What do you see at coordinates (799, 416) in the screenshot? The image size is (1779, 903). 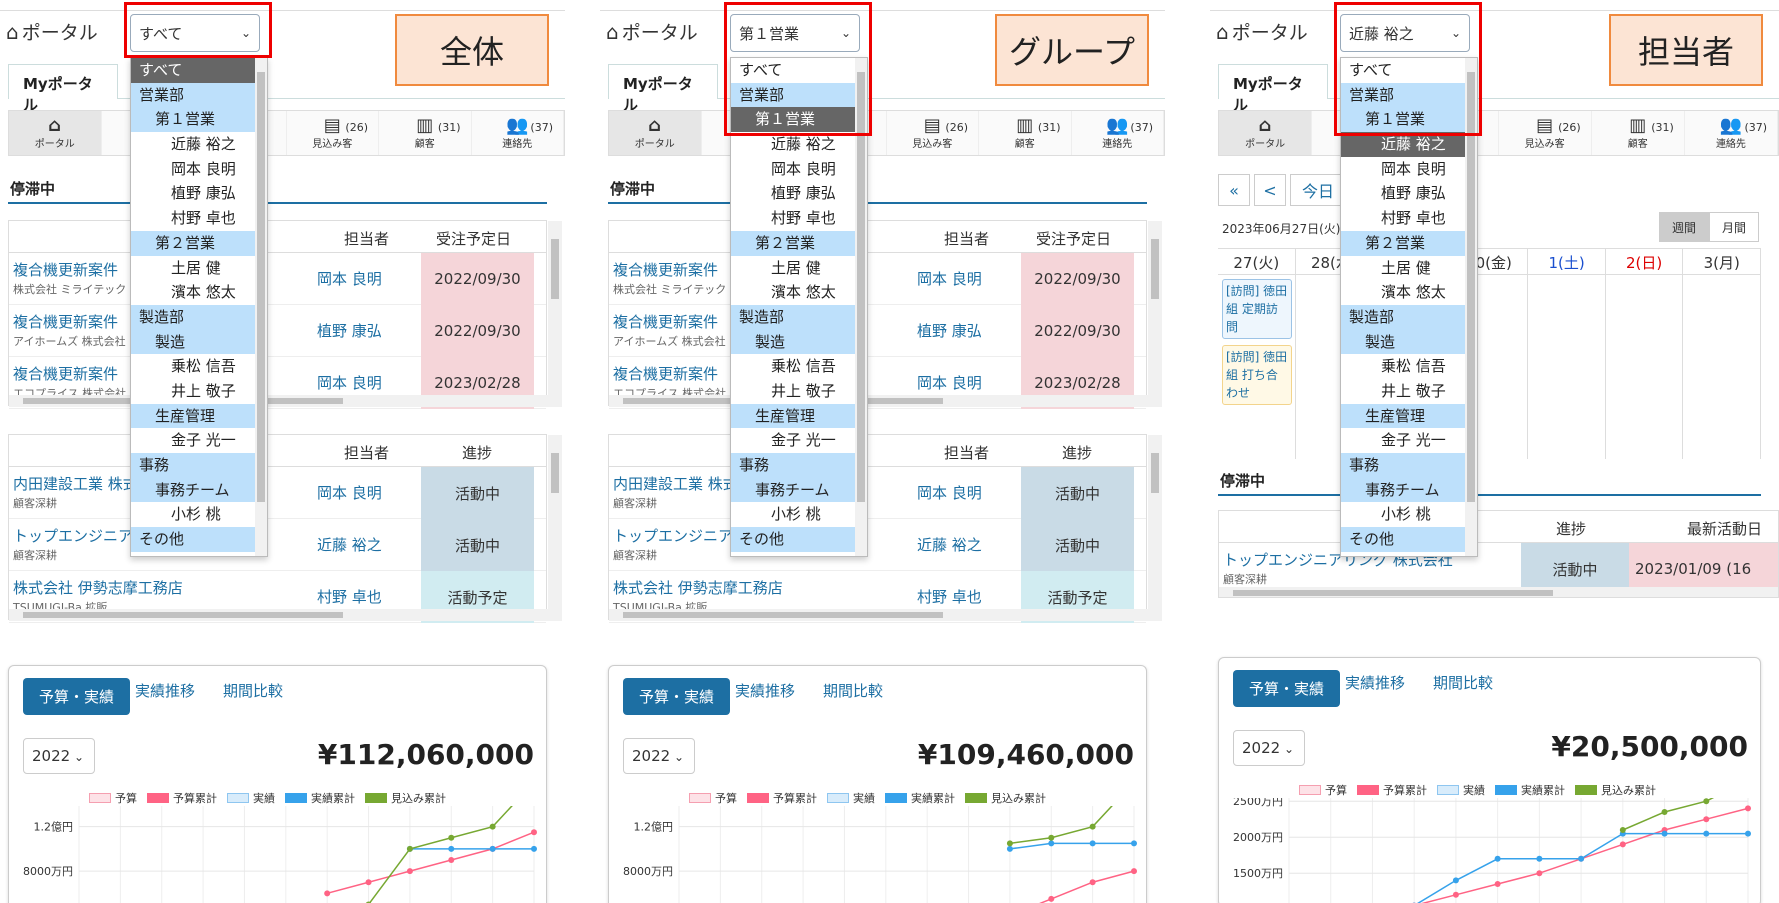 I see `dropdown-option: 生産管理` at bounding box center [799, 416].